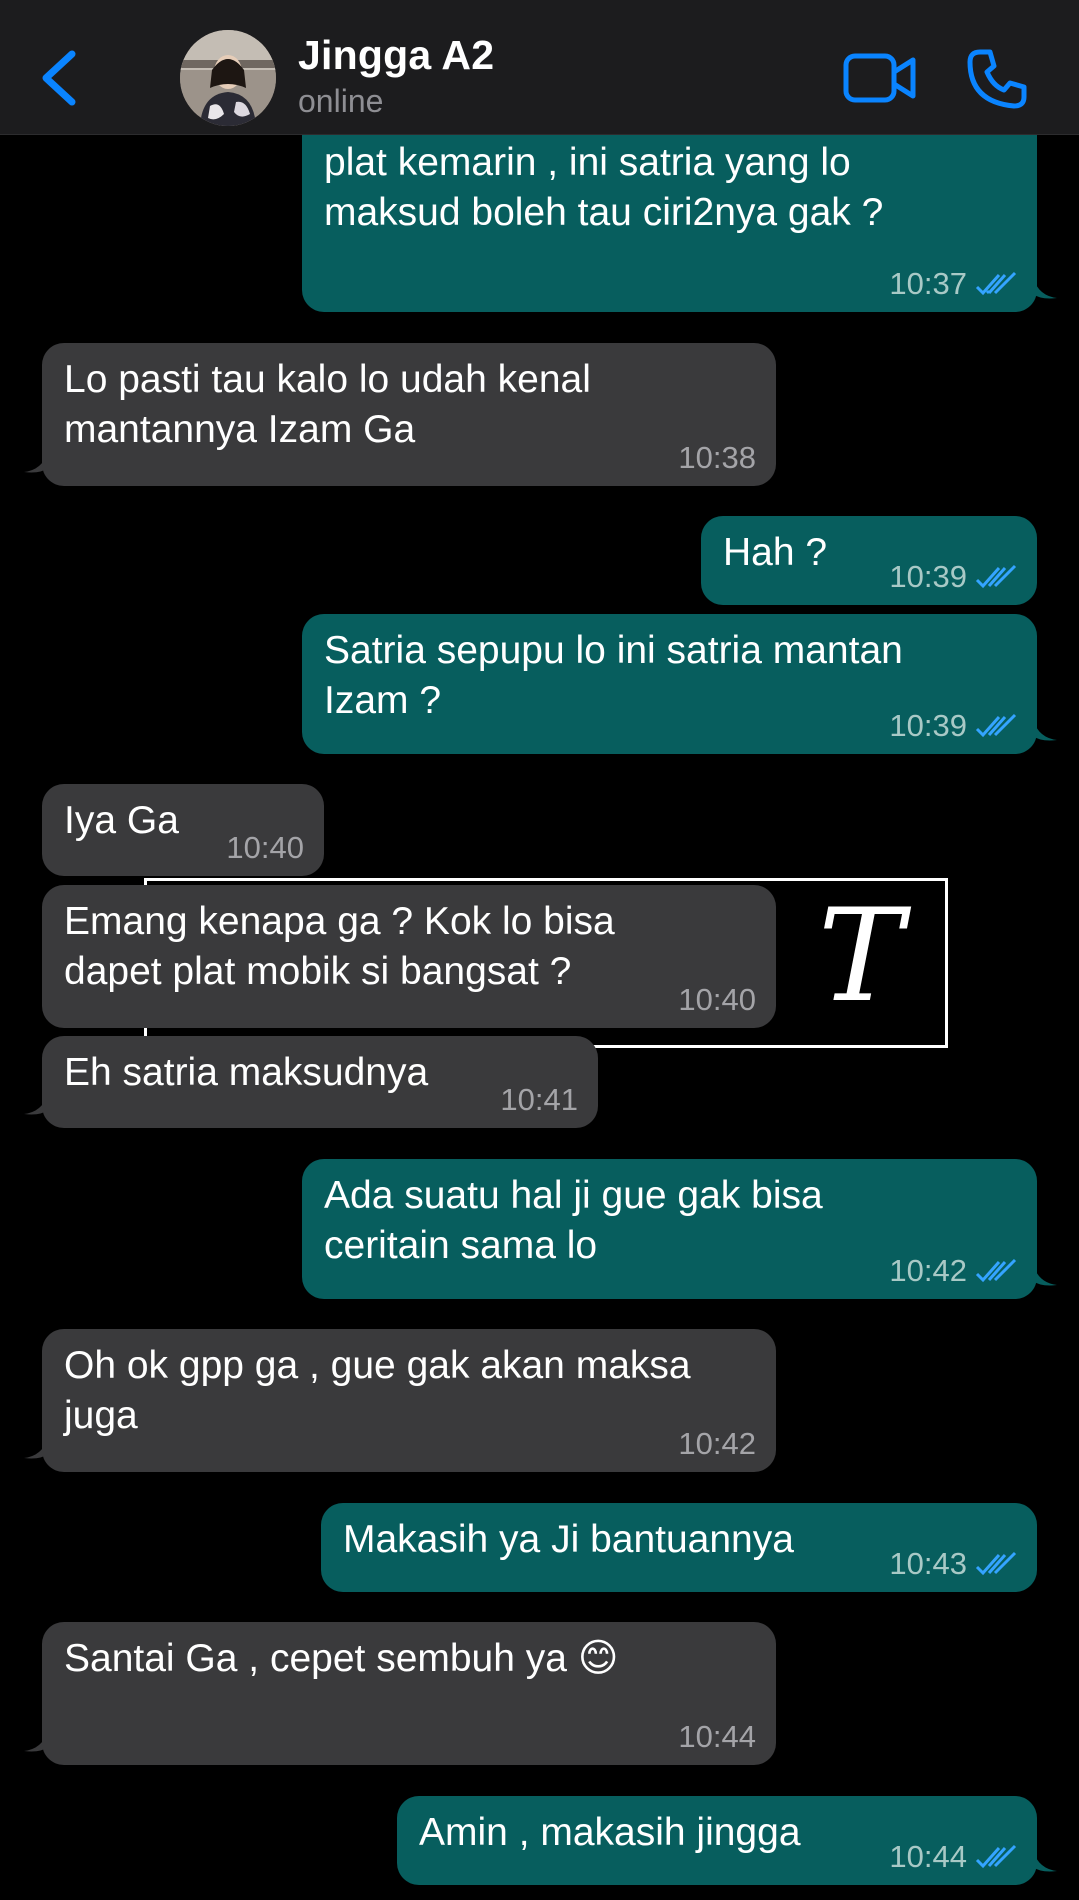 The width and height of the screenshot is (1079, 1900). I want to click on message-text: Iya Ga, so click(121, 820).